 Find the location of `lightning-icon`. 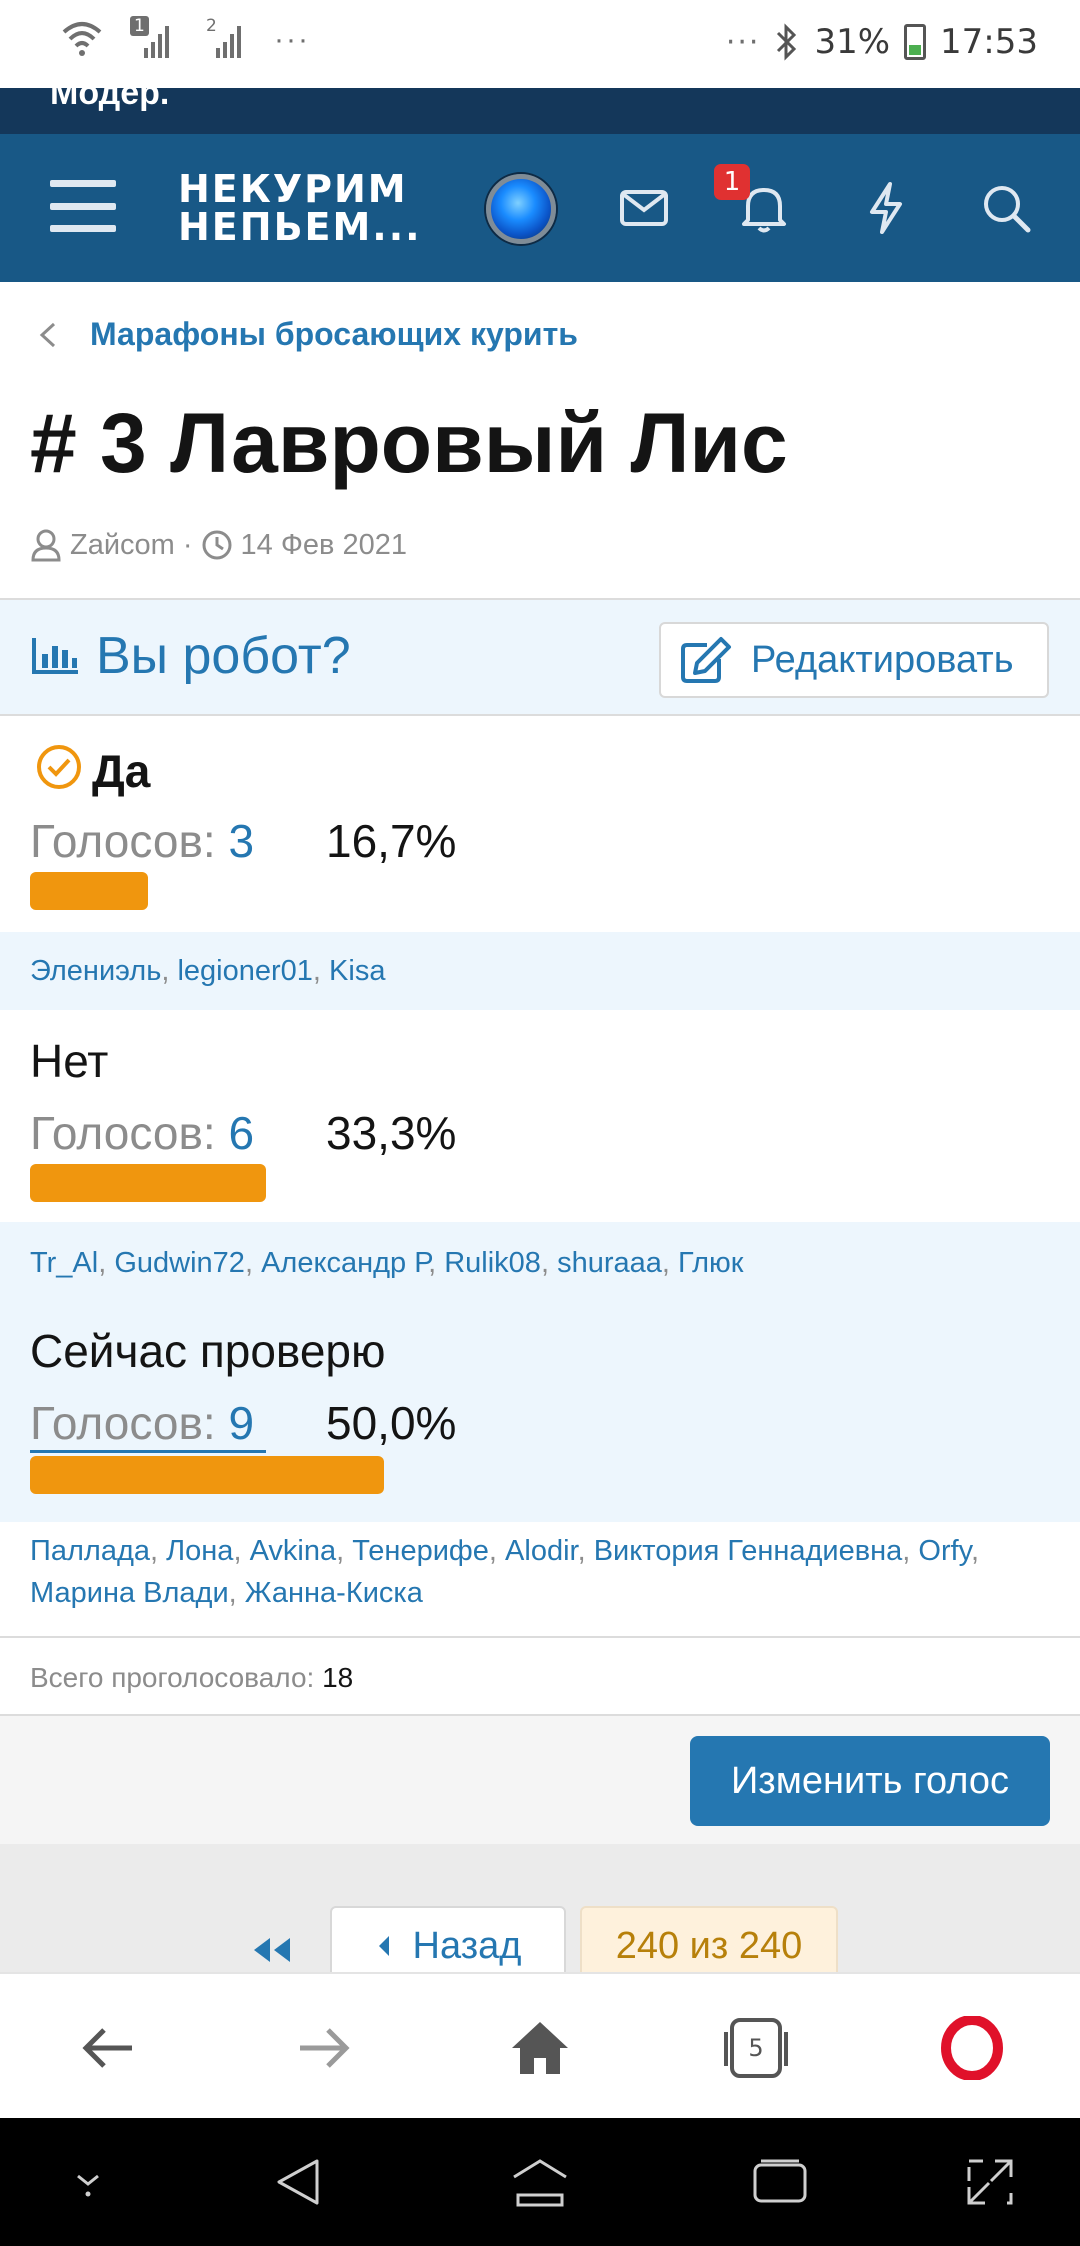

lightning-icon is located at coordinates (886, 208).